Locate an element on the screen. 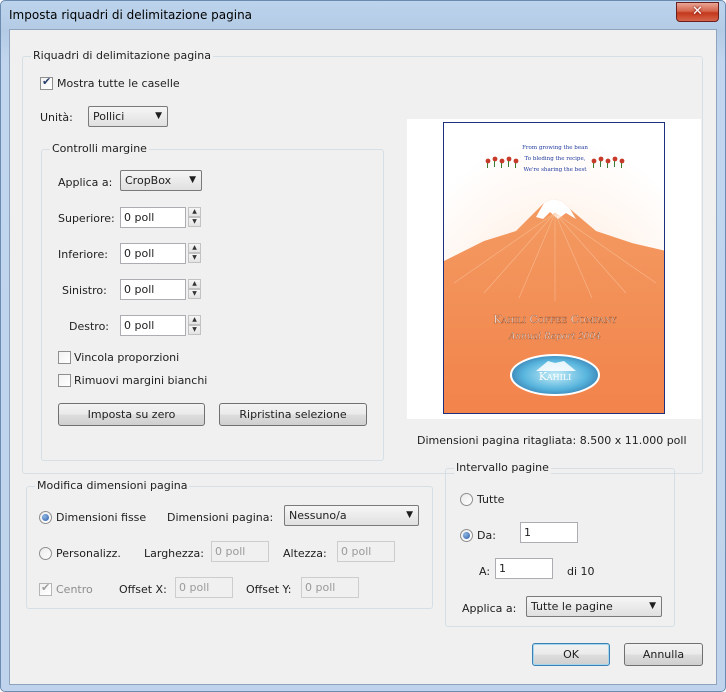 Image resolution: width=726 pixels, height=692 pixels. fixed-sizes-label: Dimensioni fisse is located at coordinates (101, 517).